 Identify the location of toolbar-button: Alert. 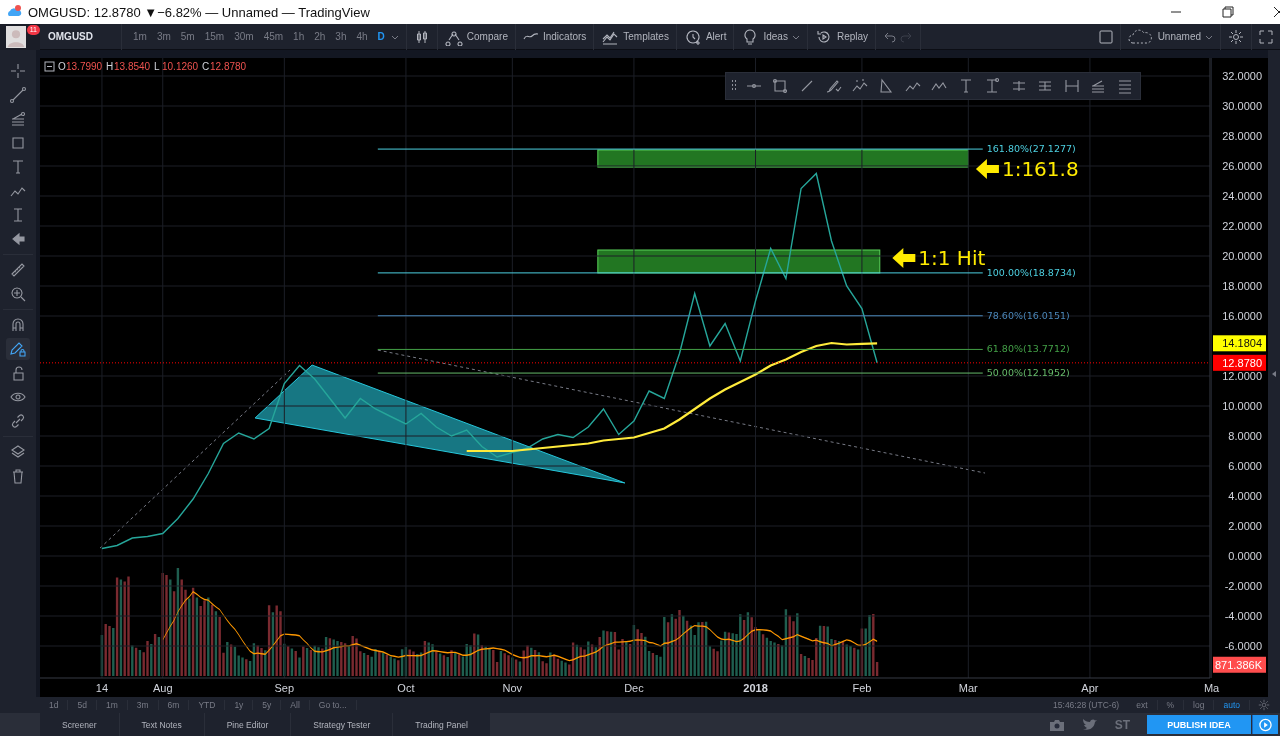
(705, 36).